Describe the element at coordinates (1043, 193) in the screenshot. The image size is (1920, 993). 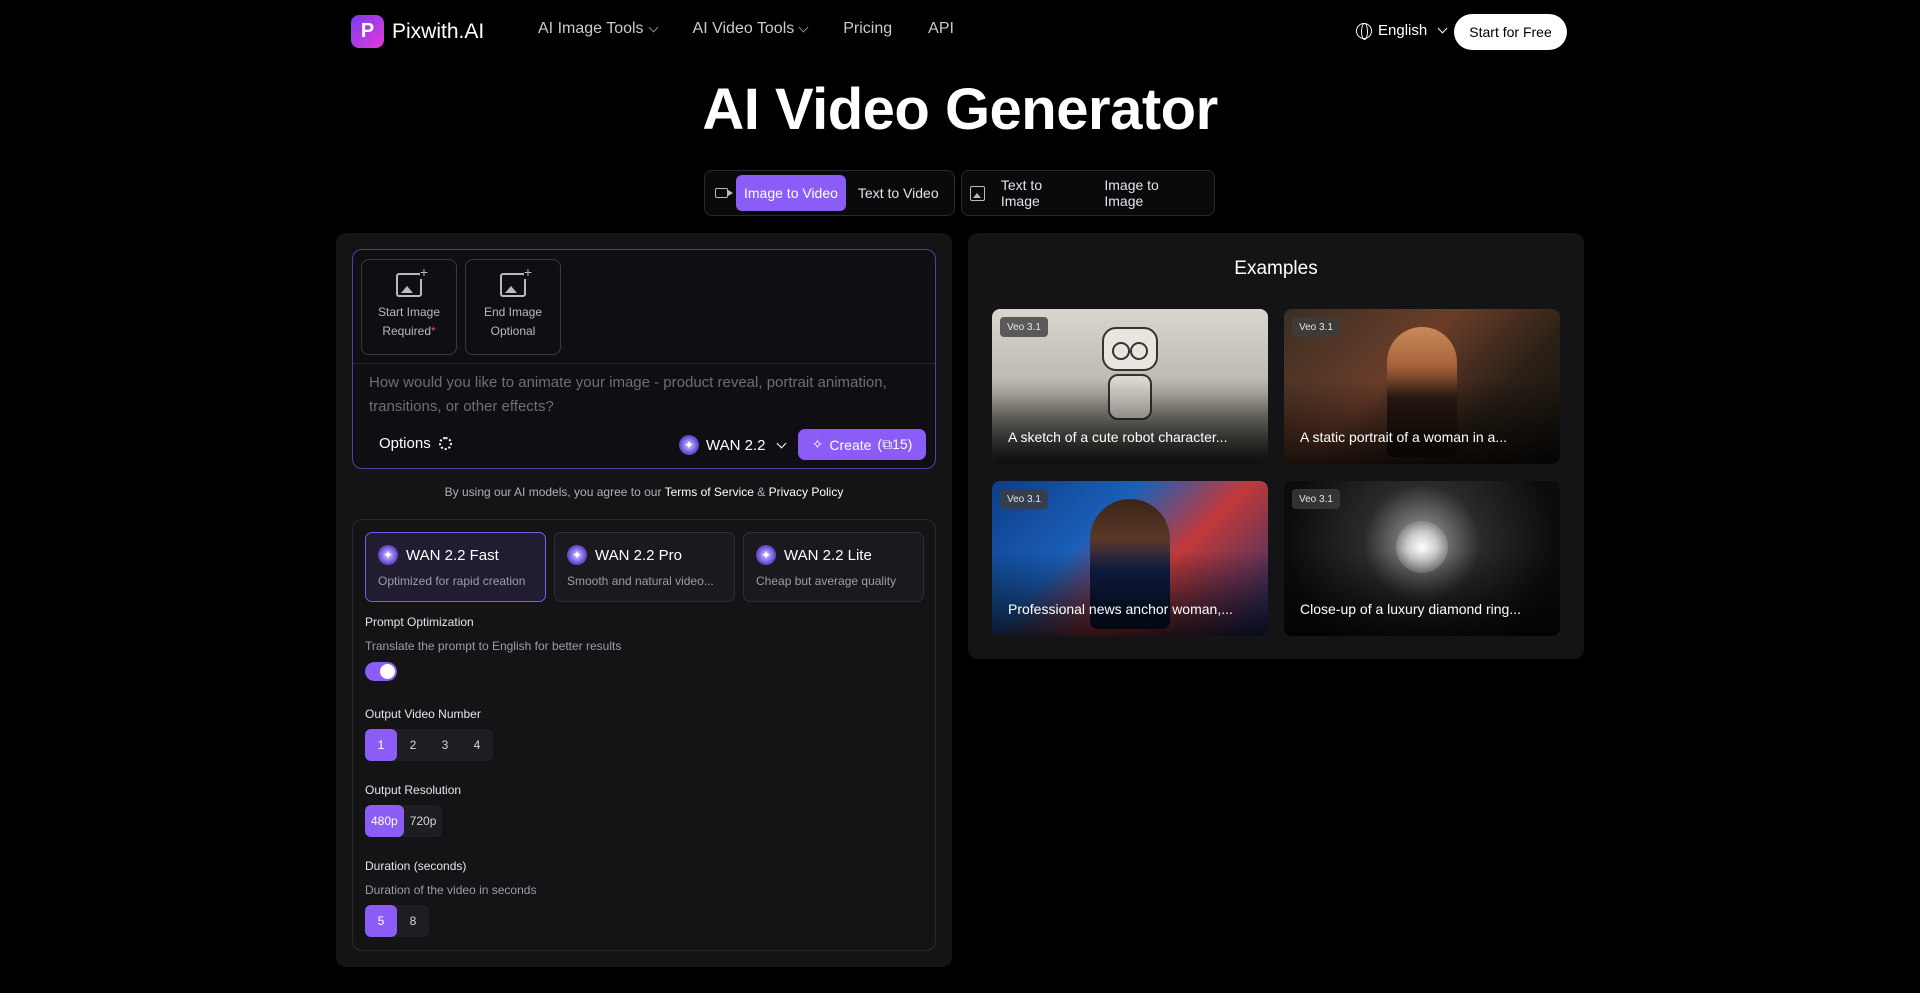
I see `tab-text-to-image: Text to Image` at that location.